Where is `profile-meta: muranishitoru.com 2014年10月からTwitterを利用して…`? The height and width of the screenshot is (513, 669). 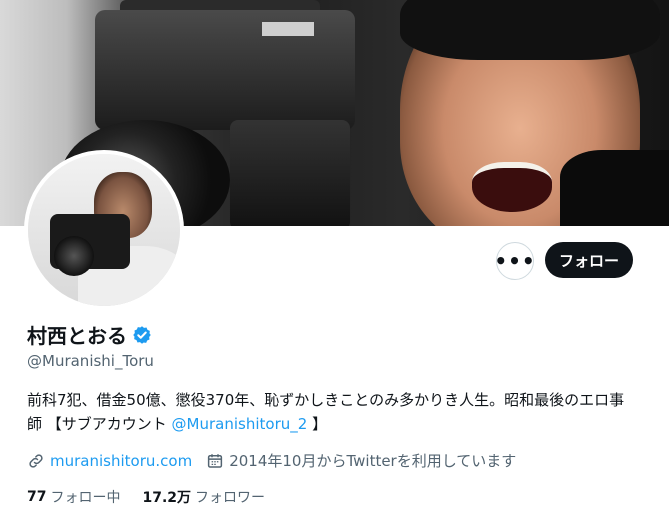
profile-meta: muranishitoru.com 2014年10月からTwitterを利用して… is located at coordinates (278, 460).